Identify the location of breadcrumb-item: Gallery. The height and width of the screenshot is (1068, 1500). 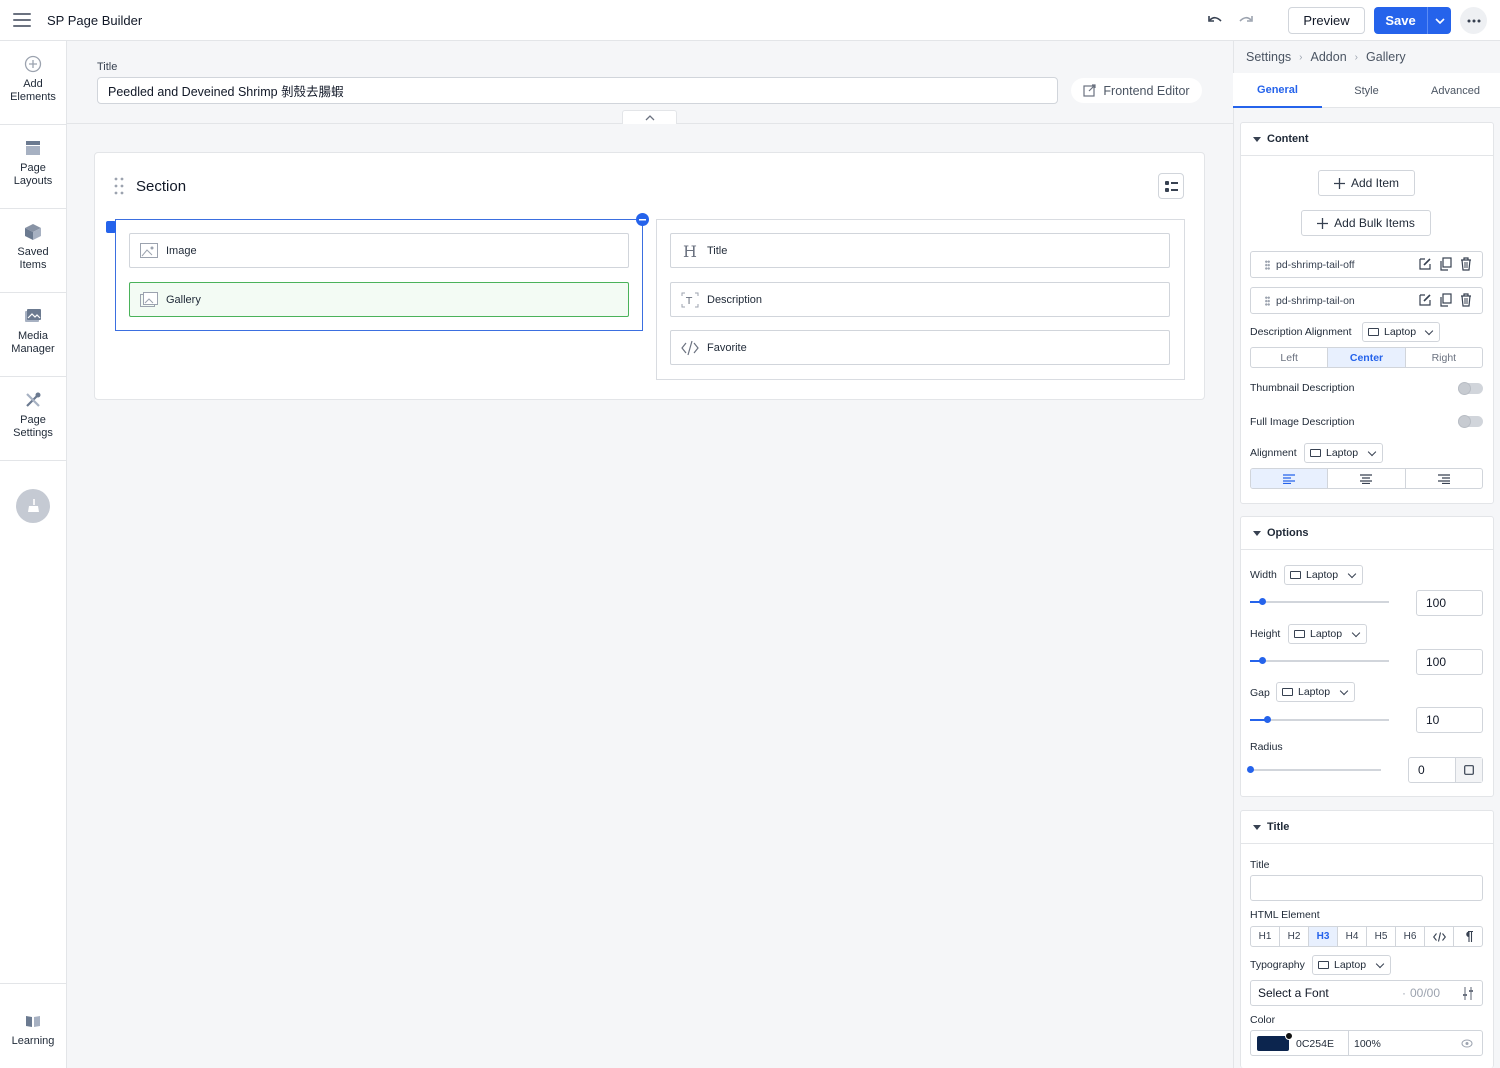
(1386, 57).